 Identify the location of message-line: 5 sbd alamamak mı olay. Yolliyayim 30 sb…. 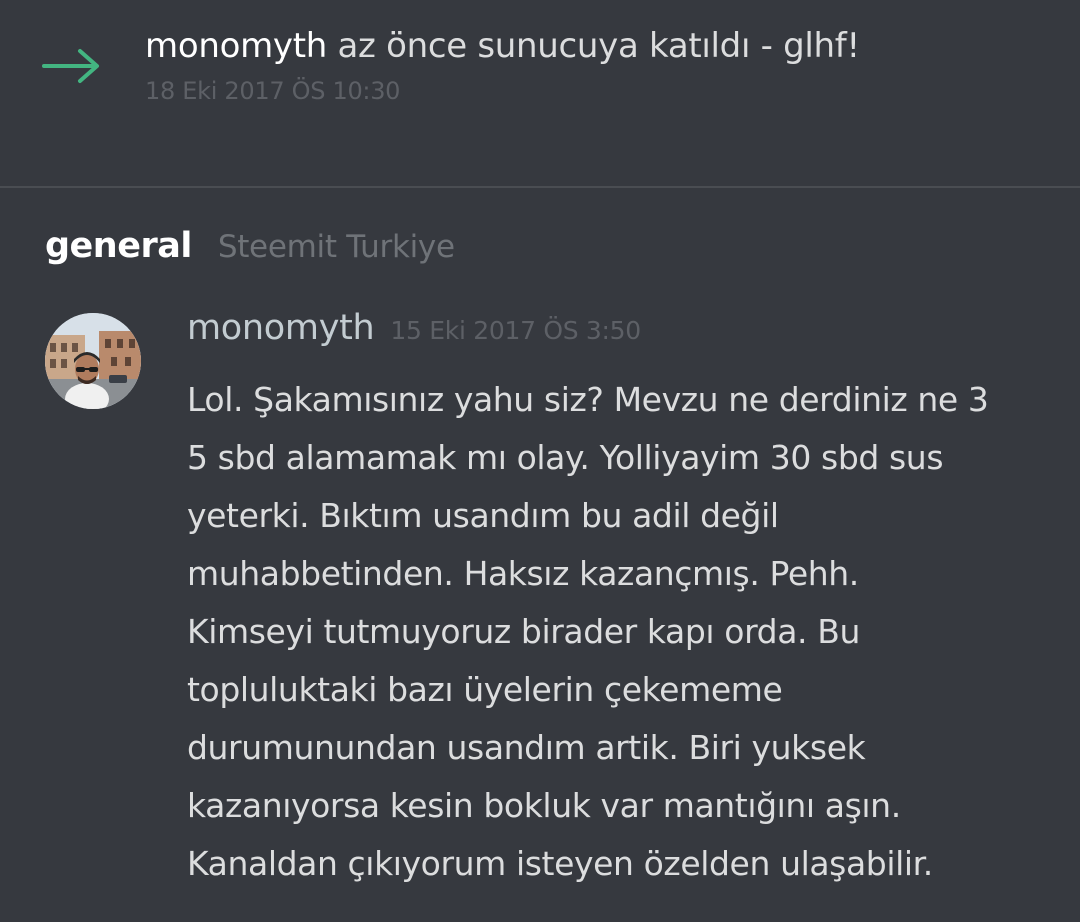
(565, 457).